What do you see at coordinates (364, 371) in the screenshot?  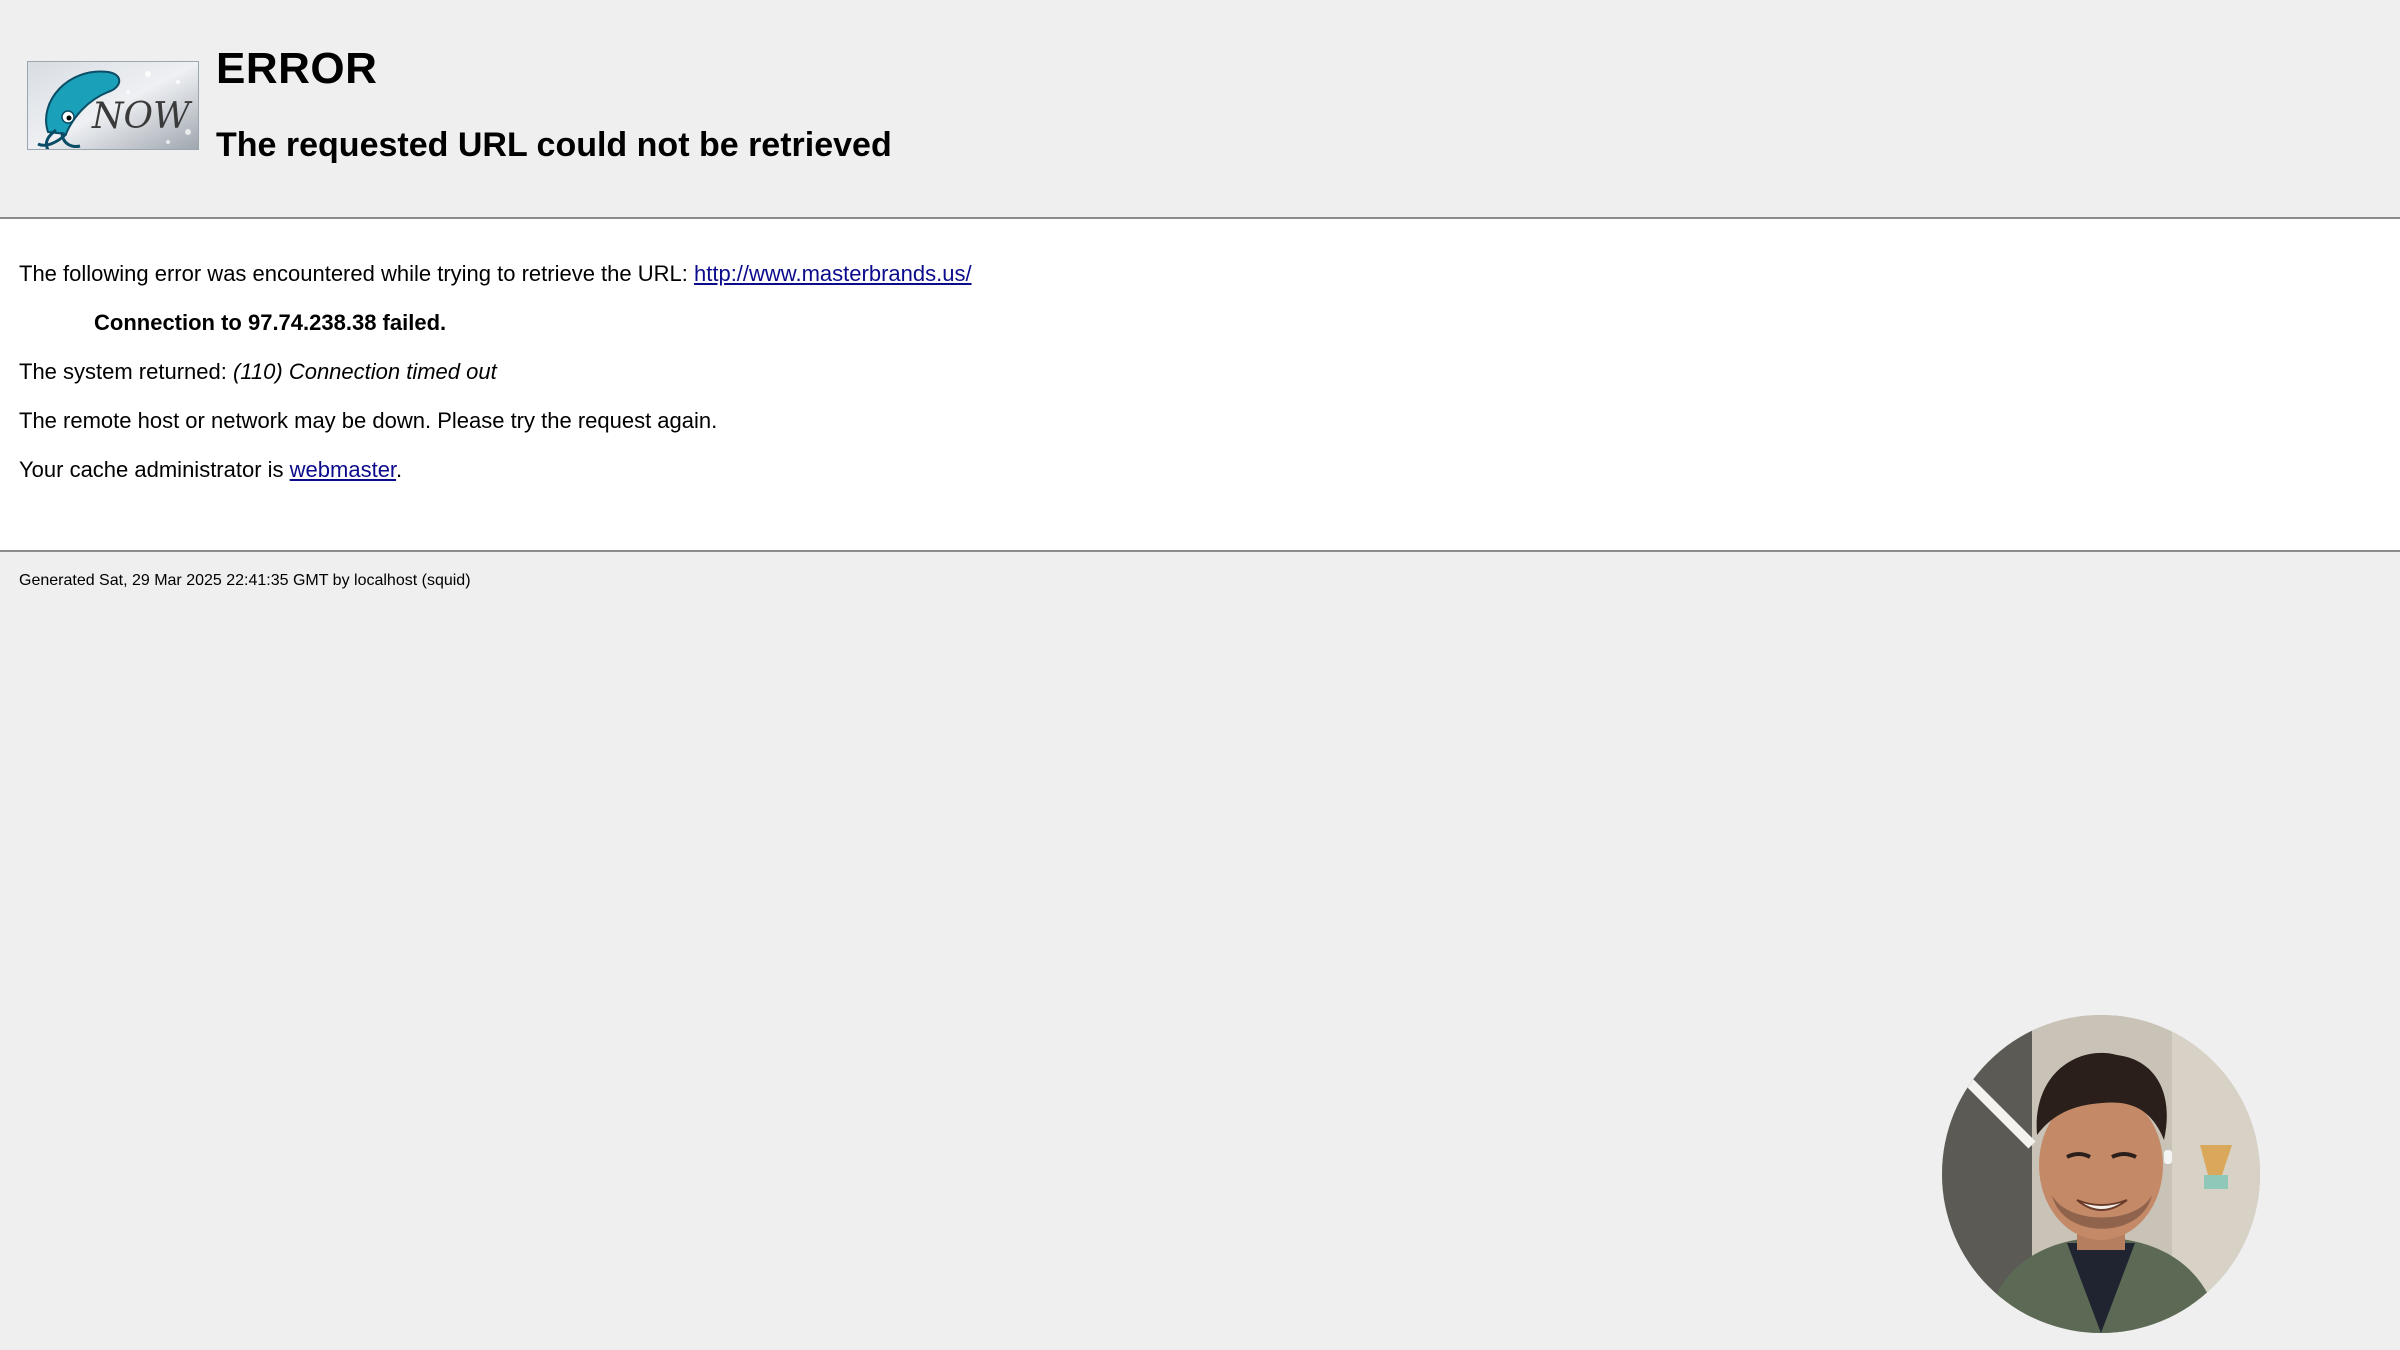 I see `system-returned-value: (110) Connection timed out` at bounding box center [364, 371].